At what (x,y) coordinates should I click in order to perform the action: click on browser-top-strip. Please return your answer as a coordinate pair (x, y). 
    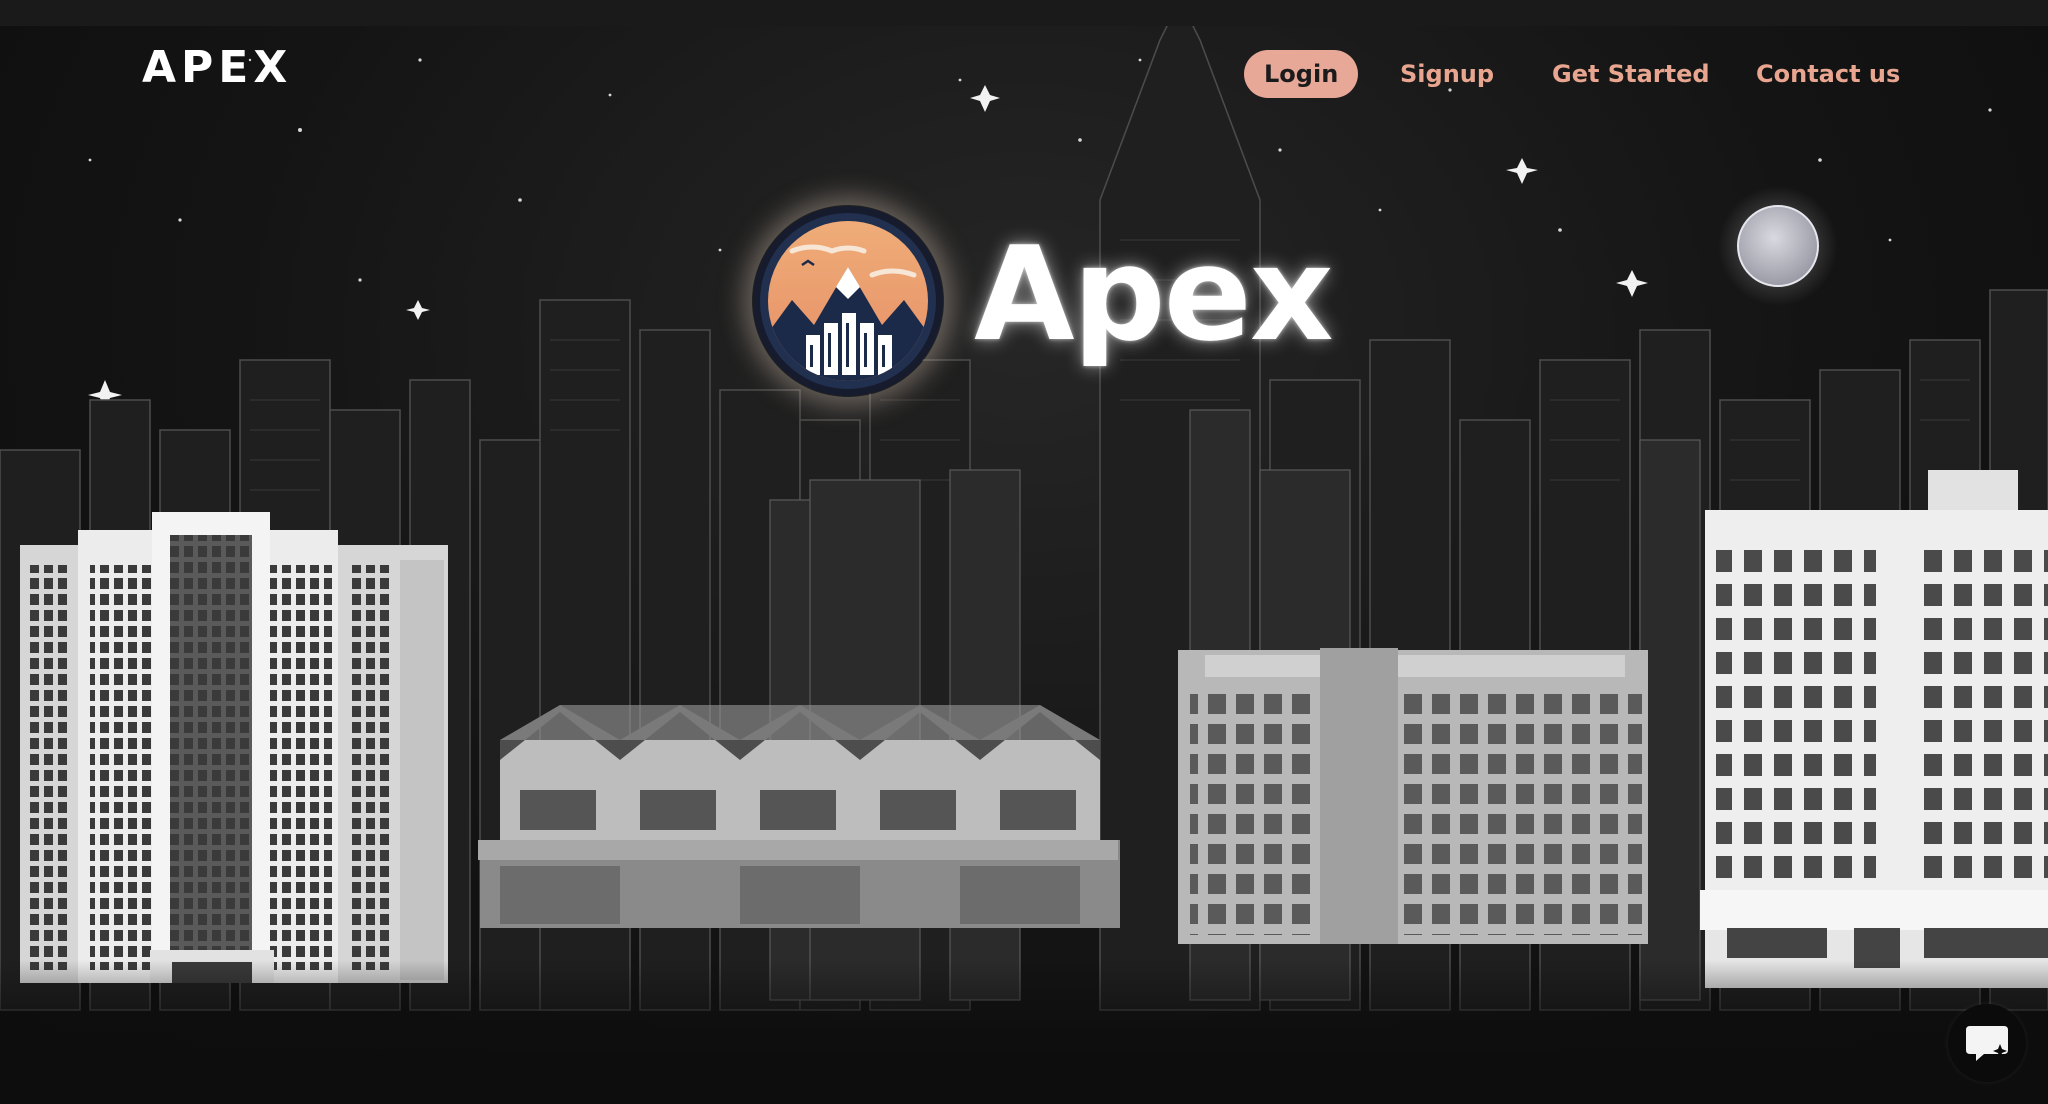
    Looking at the image, I should click on (1024, 13).